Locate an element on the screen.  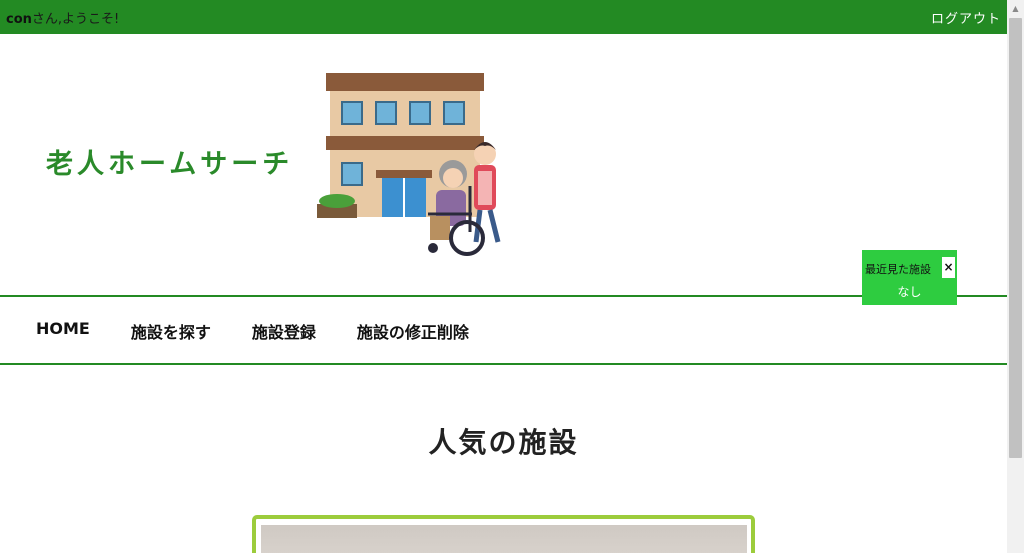
welcome-message: conさん,ようこそ! is located at coordinates (62, 17).